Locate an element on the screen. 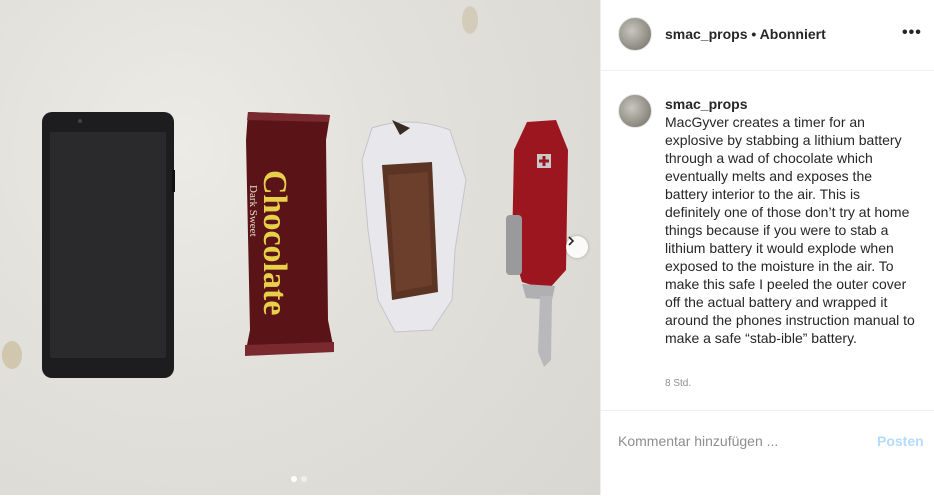  next-image-button is located at coordinates (577, 247).